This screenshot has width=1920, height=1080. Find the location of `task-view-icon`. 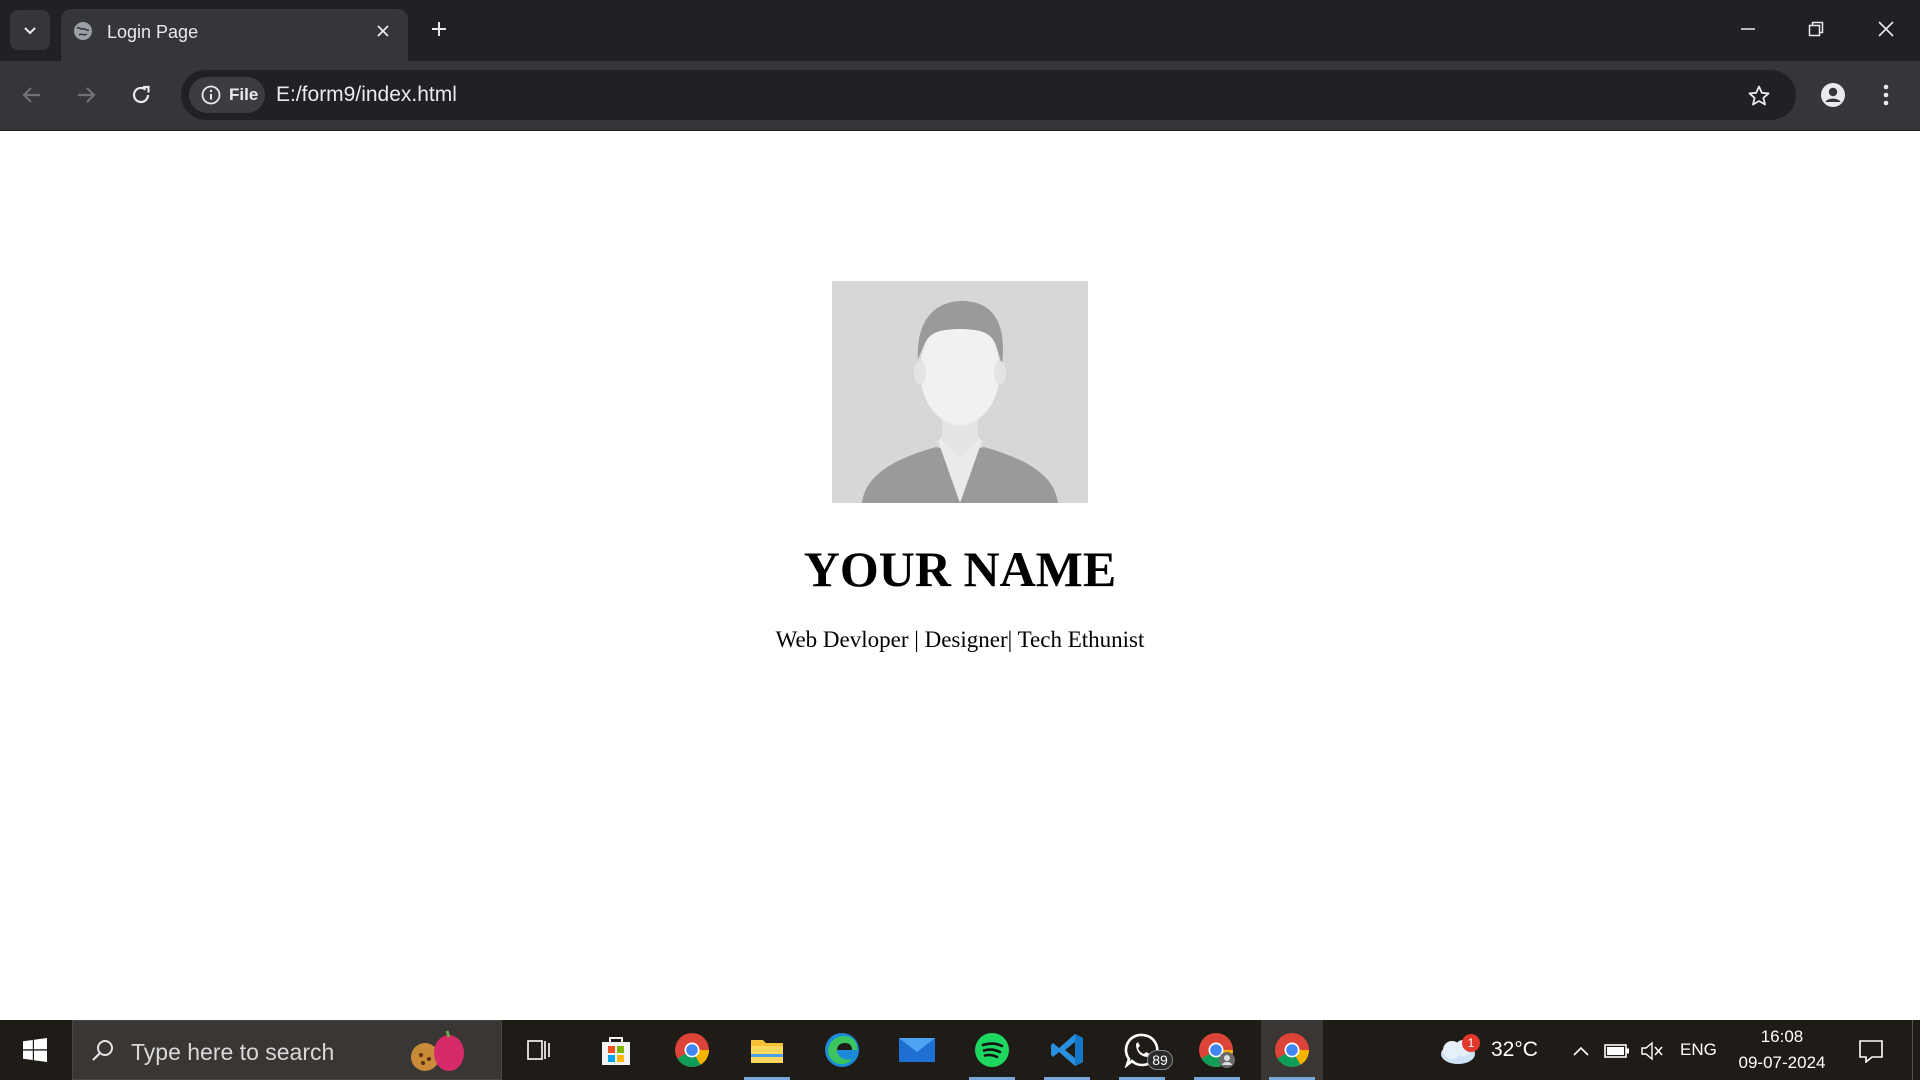

task-view-icon is located at coordinates (538, 1050).